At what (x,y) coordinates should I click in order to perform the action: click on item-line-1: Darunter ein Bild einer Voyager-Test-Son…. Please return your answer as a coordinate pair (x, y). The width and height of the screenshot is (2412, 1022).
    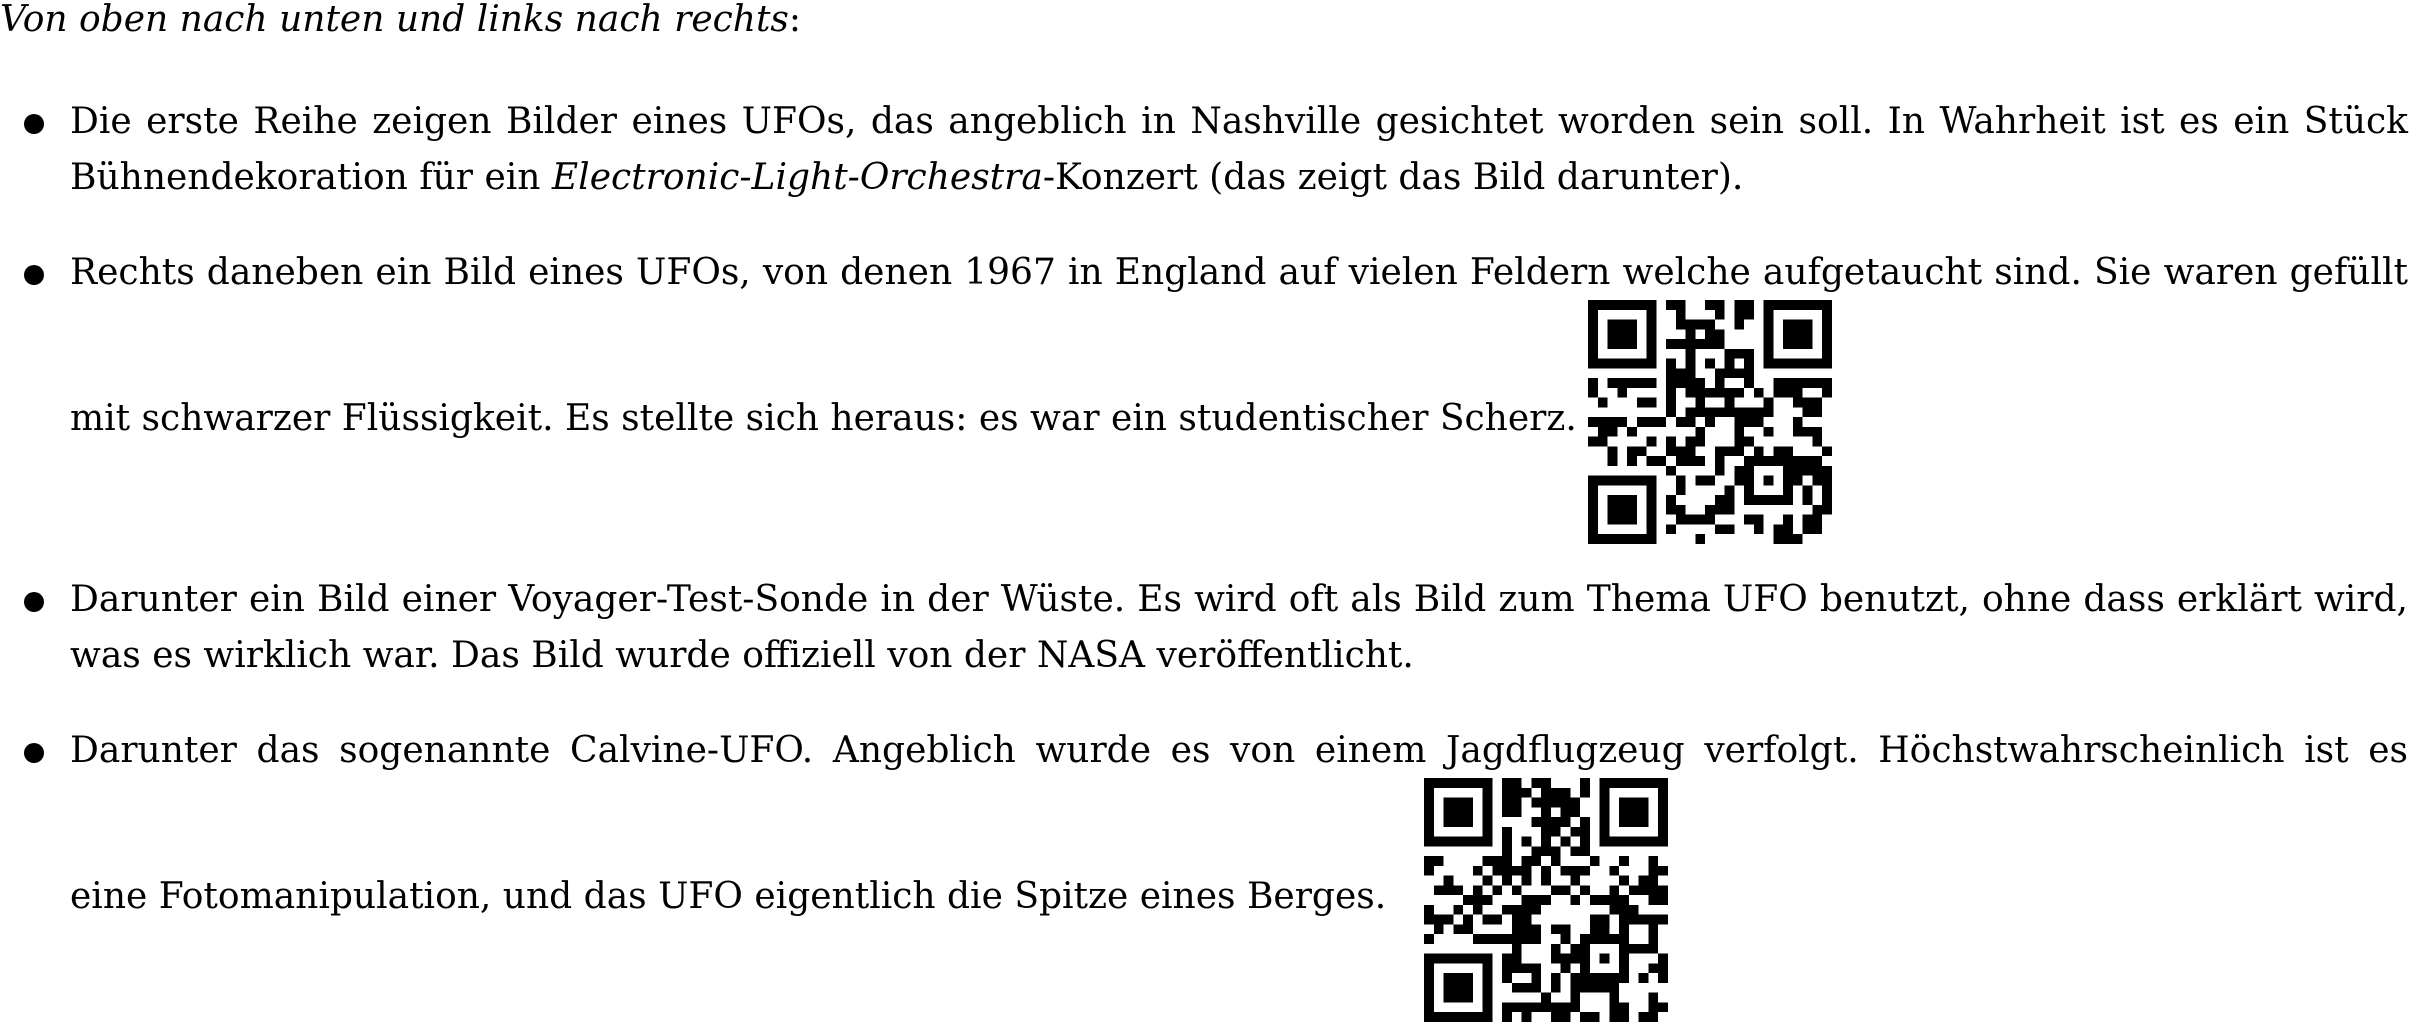
    Looking at the image, I should click on (1239, 599).